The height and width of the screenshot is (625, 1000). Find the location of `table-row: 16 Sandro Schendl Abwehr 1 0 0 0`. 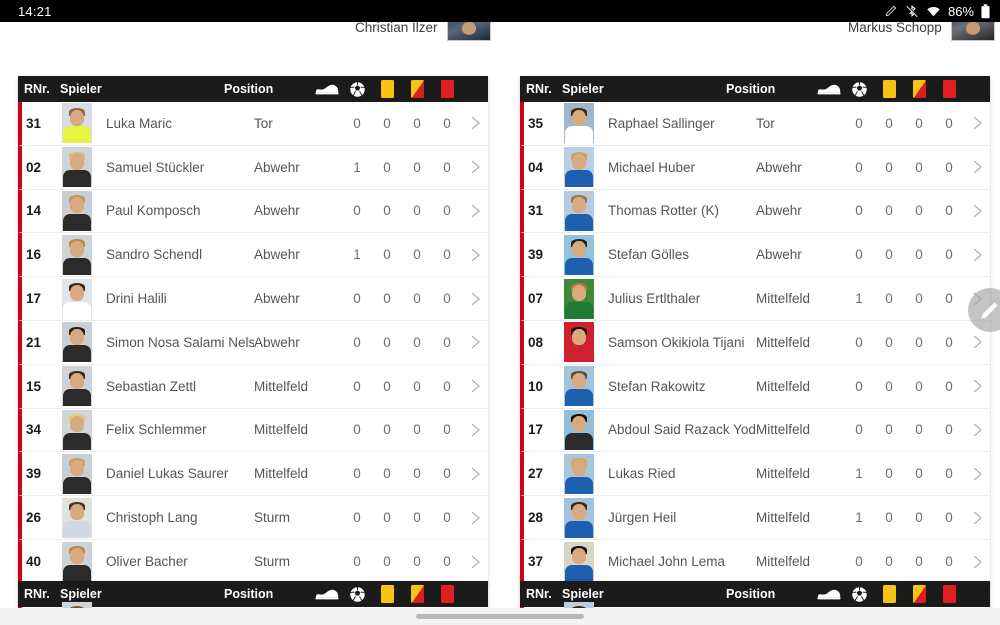

table-row: 16 Sandro Schendl Abwehr 1 0 0 0 is located at coordinates (253, 255).